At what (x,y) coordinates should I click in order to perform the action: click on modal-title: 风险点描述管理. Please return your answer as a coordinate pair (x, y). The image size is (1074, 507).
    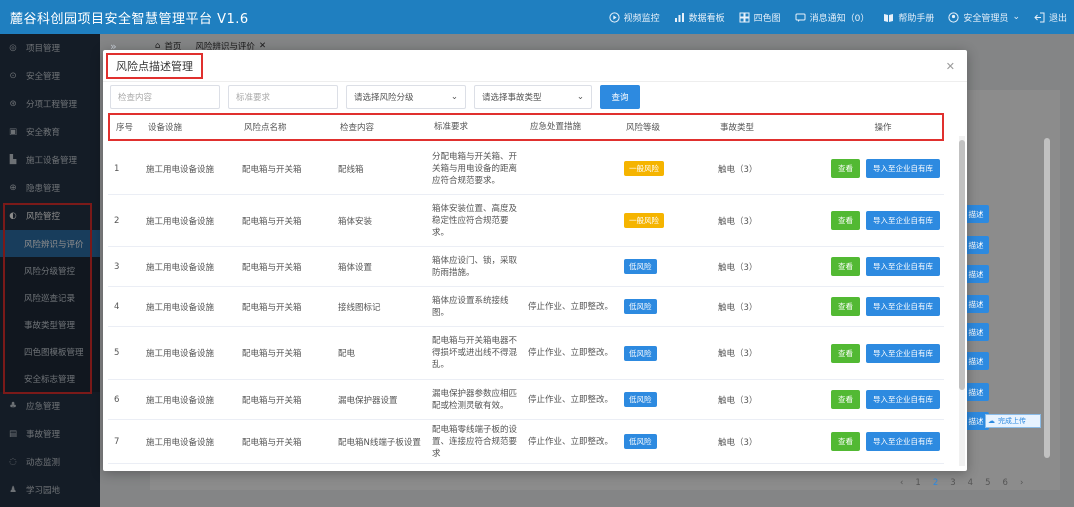
    Looking at the image, I should click on (154, 65).